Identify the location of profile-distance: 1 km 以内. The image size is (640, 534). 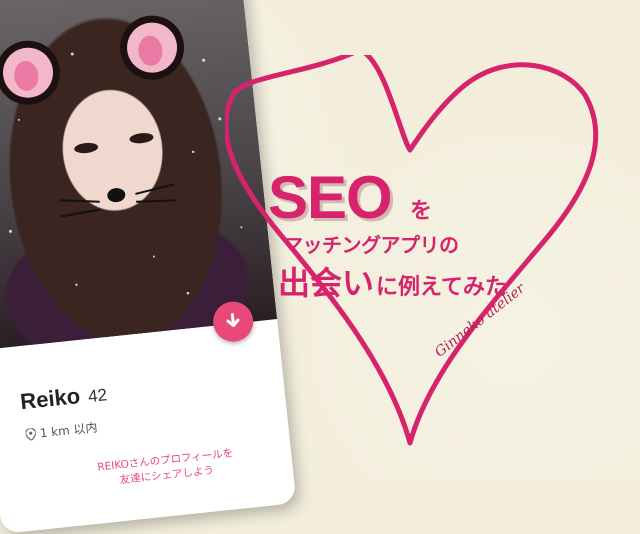
(61, 430).